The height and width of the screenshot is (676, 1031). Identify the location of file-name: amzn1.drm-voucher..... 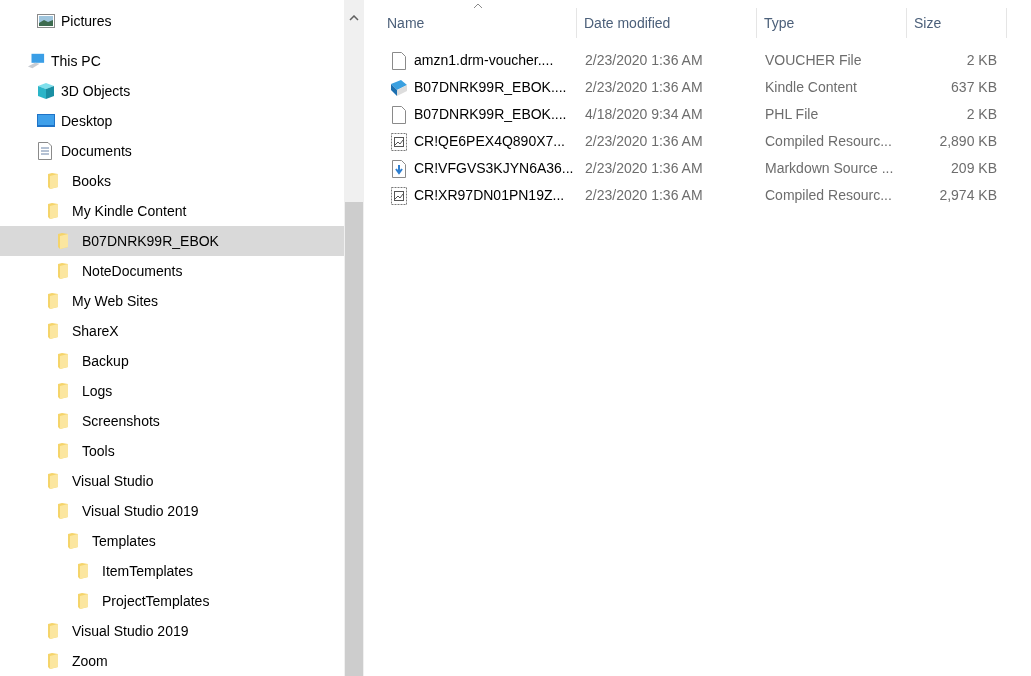
(484, 60).